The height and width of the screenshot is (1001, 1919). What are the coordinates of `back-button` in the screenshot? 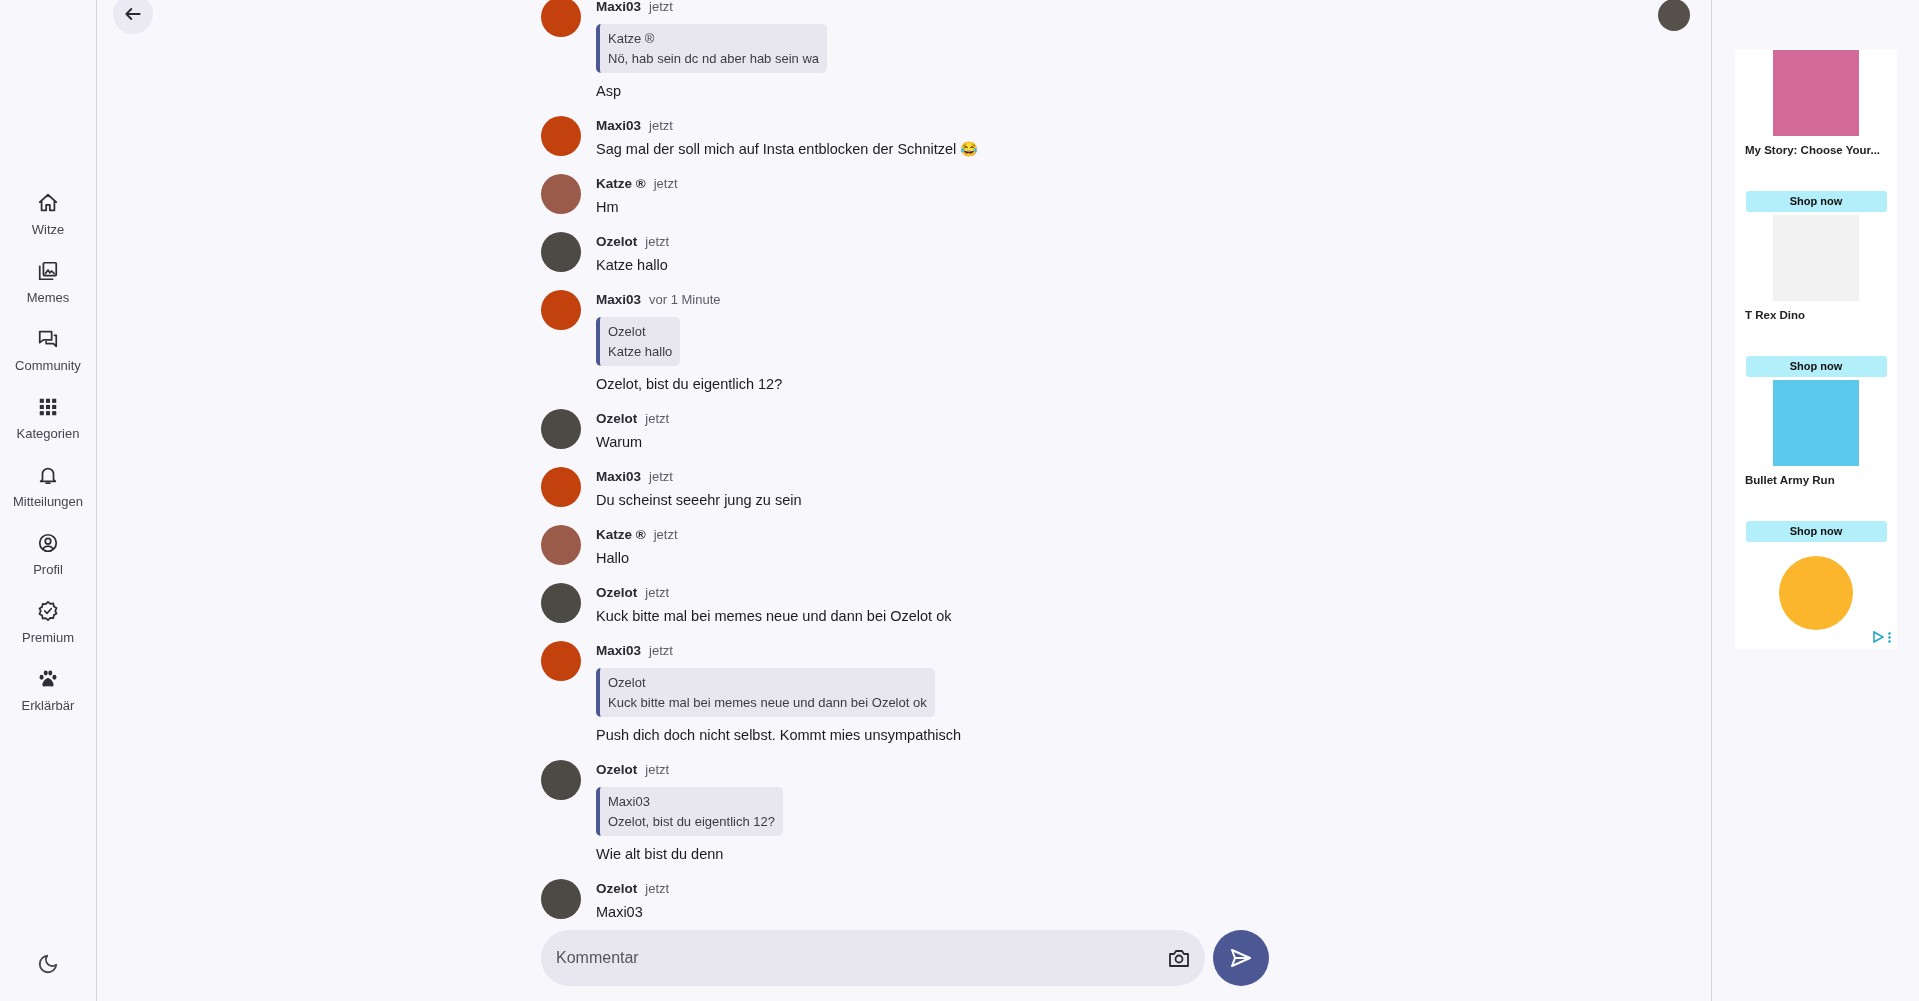 It's located at (133, 17).